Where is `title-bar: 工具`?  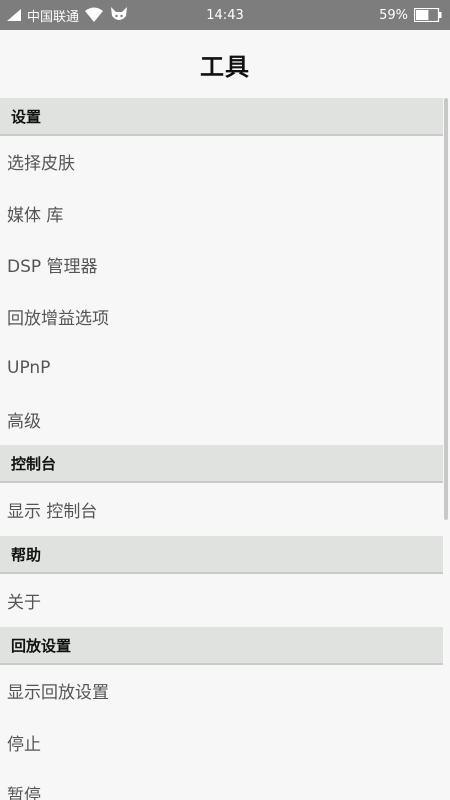
title-bar: 工具 is located at coordinates (225, 64).